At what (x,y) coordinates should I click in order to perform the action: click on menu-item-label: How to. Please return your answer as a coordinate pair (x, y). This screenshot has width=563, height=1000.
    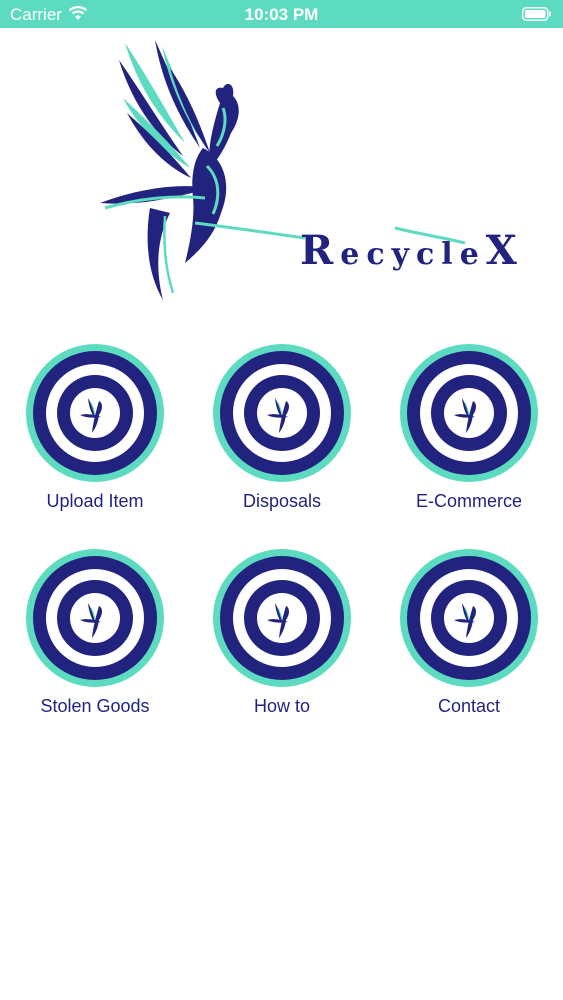
    Looking at the image, I should click on (282, 706).